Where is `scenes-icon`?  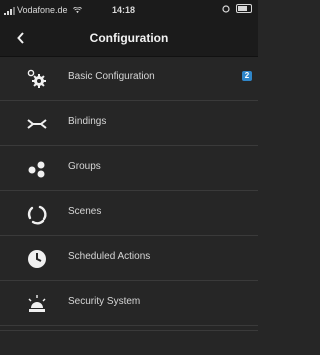
scenes-icon is located at coordinates (37, 214).